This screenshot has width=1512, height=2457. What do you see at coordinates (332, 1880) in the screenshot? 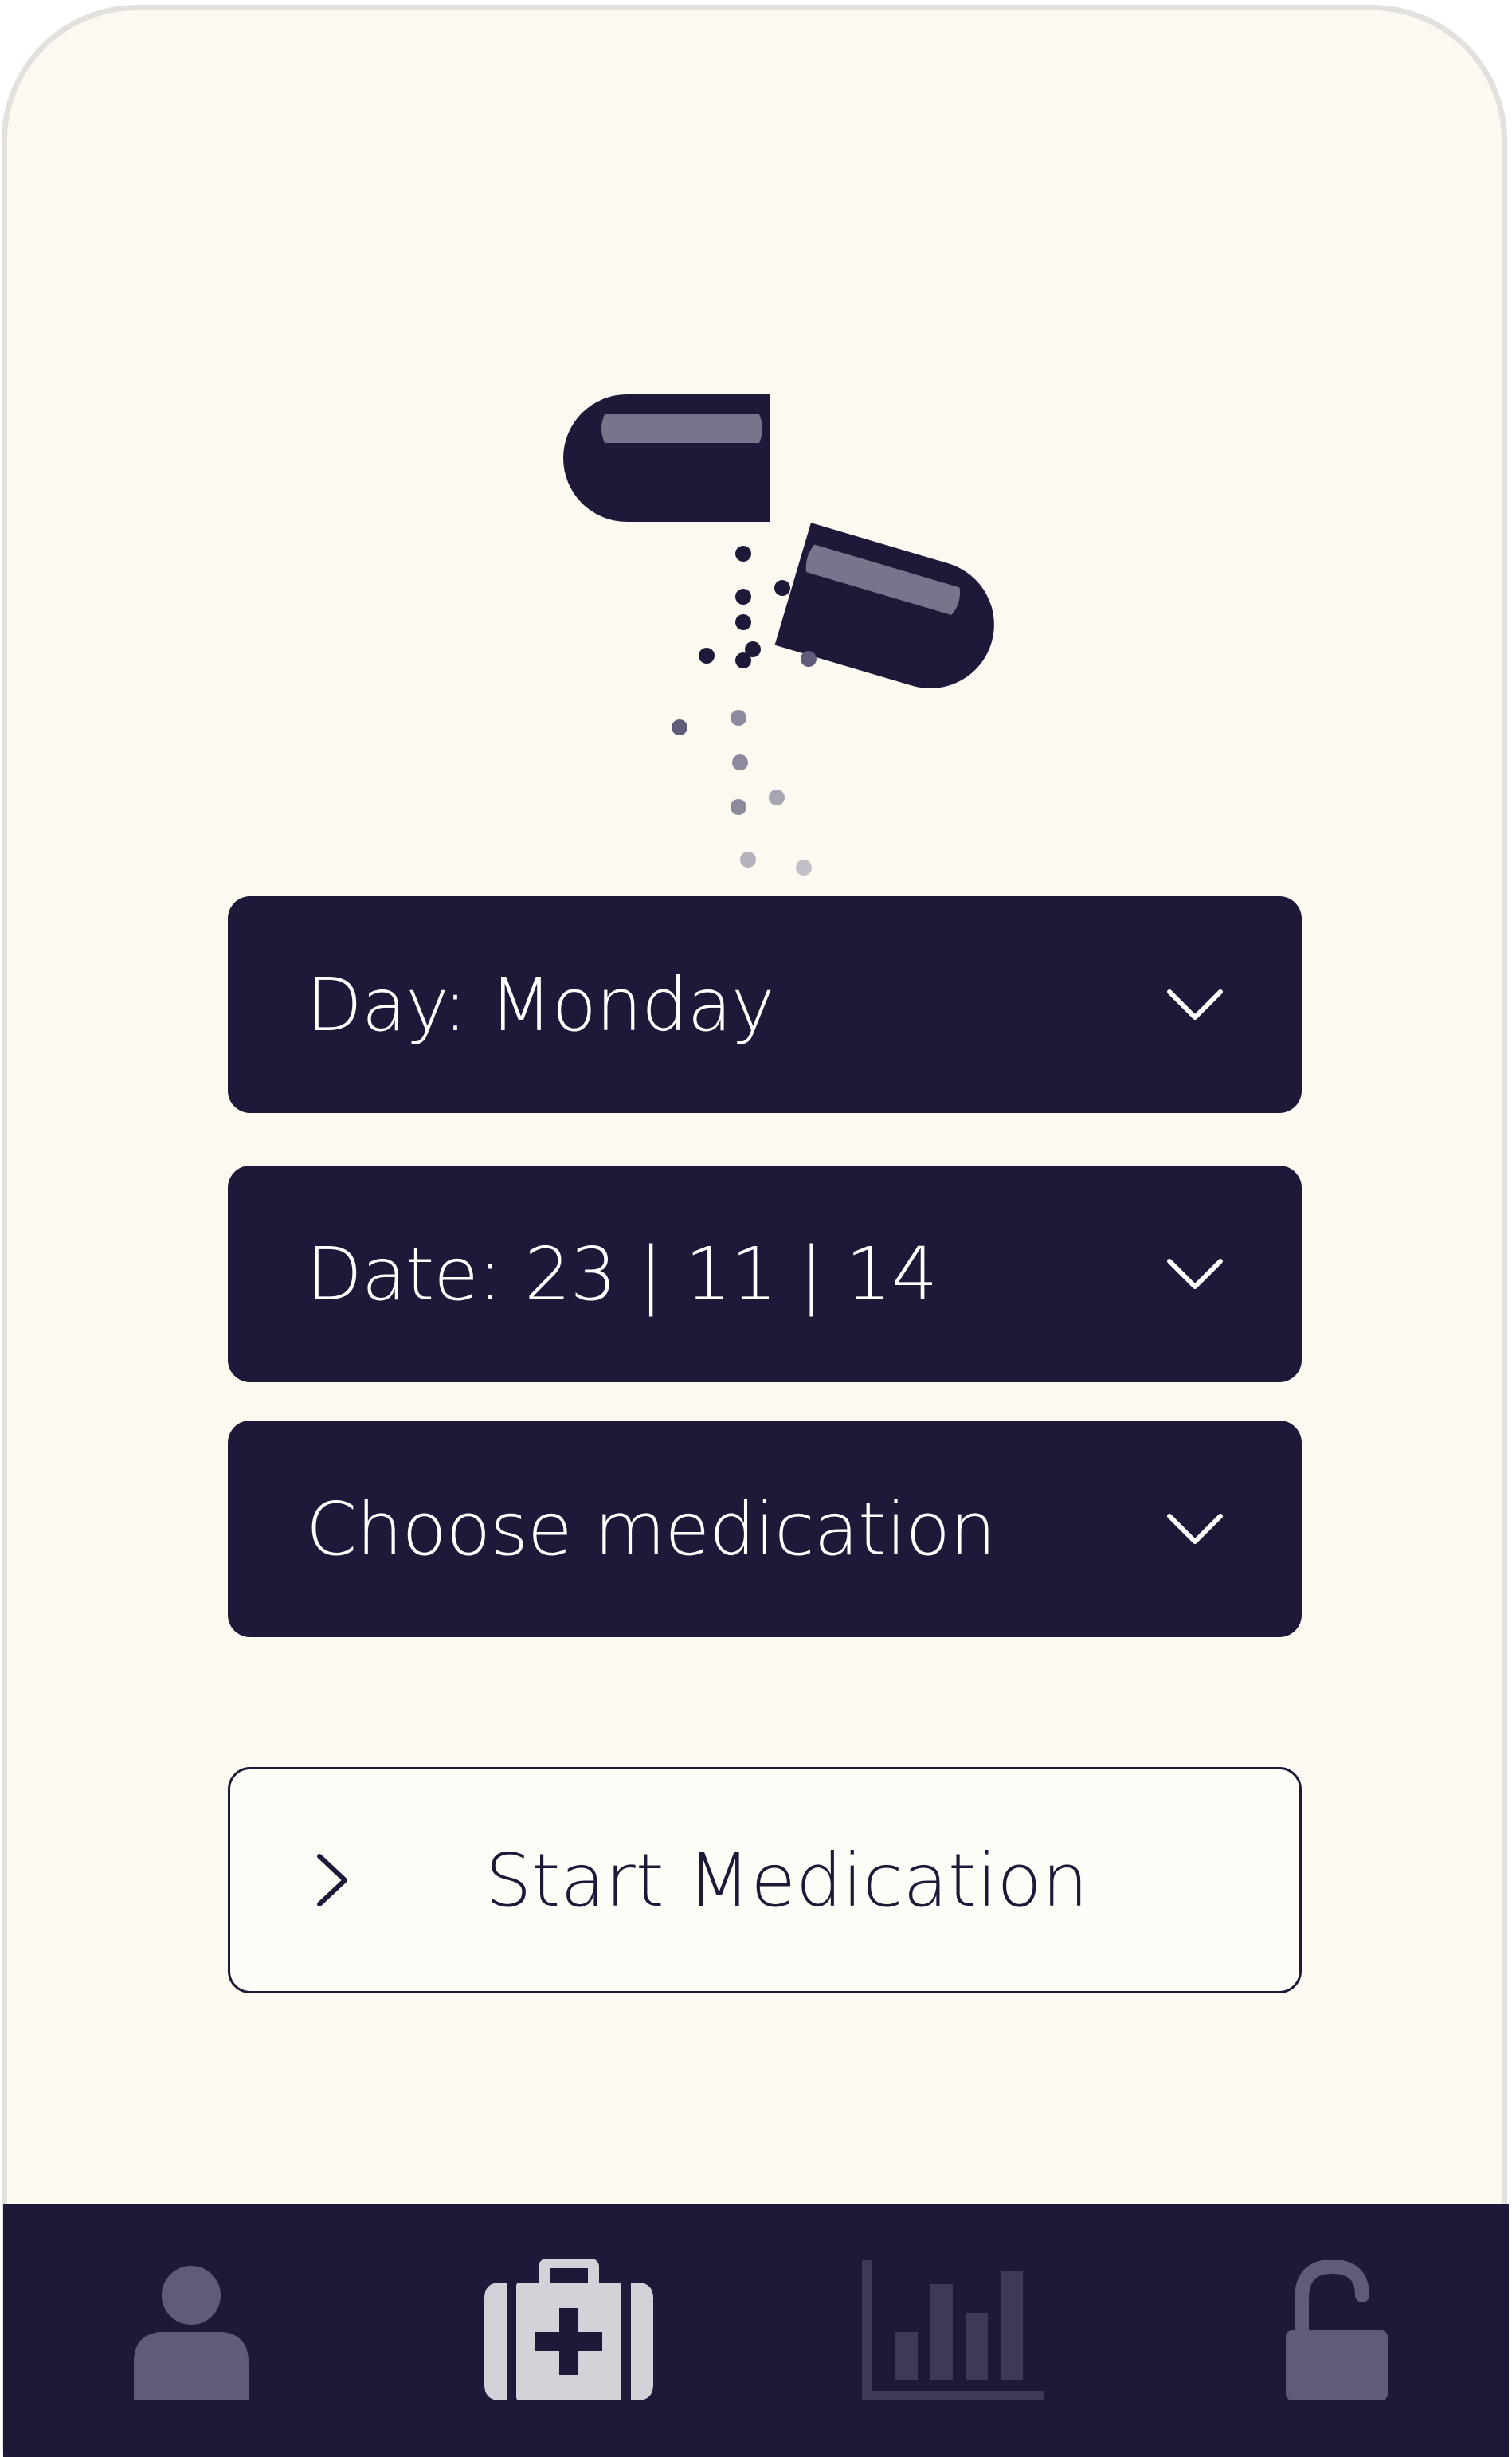
I see `chevron-right-icon` at bounding box center [332, 1880].